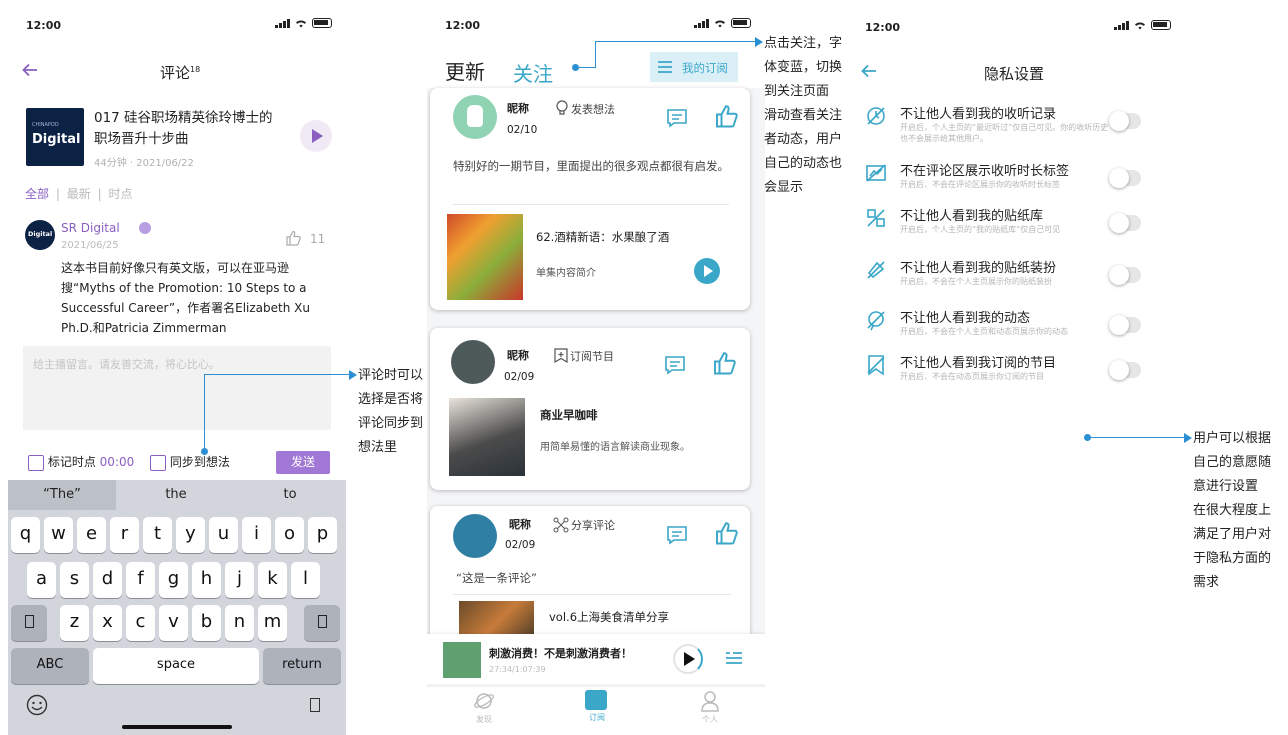  I want to click on my-subscriptions-button: 我的订阅, so click(694, 67).